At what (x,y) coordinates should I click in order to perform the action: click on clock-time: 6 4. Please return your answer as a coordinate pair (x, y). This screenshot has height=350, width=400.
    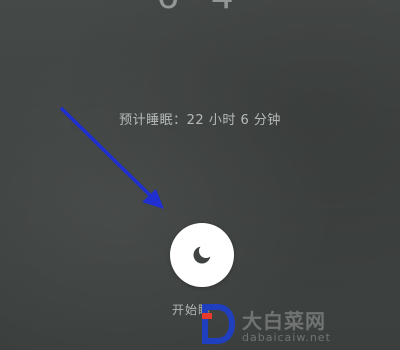
    Looking at the image, I should click on (200, 8).